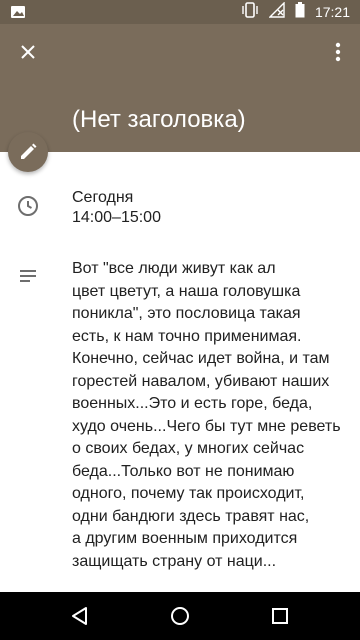 The image size is (360, 640). I want to click on more-vert-icon, so click(338, 52).